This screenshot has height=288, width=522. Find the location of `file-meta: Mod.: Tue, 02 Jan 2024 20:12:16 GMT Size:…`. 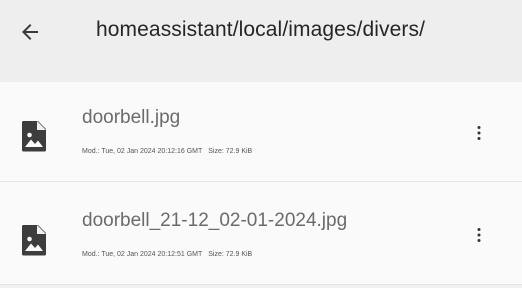

file-meta: Mod.: Tue, 02 Jan 2024 20:12:16 GMT Size:… is located at coordinates (167, 151).